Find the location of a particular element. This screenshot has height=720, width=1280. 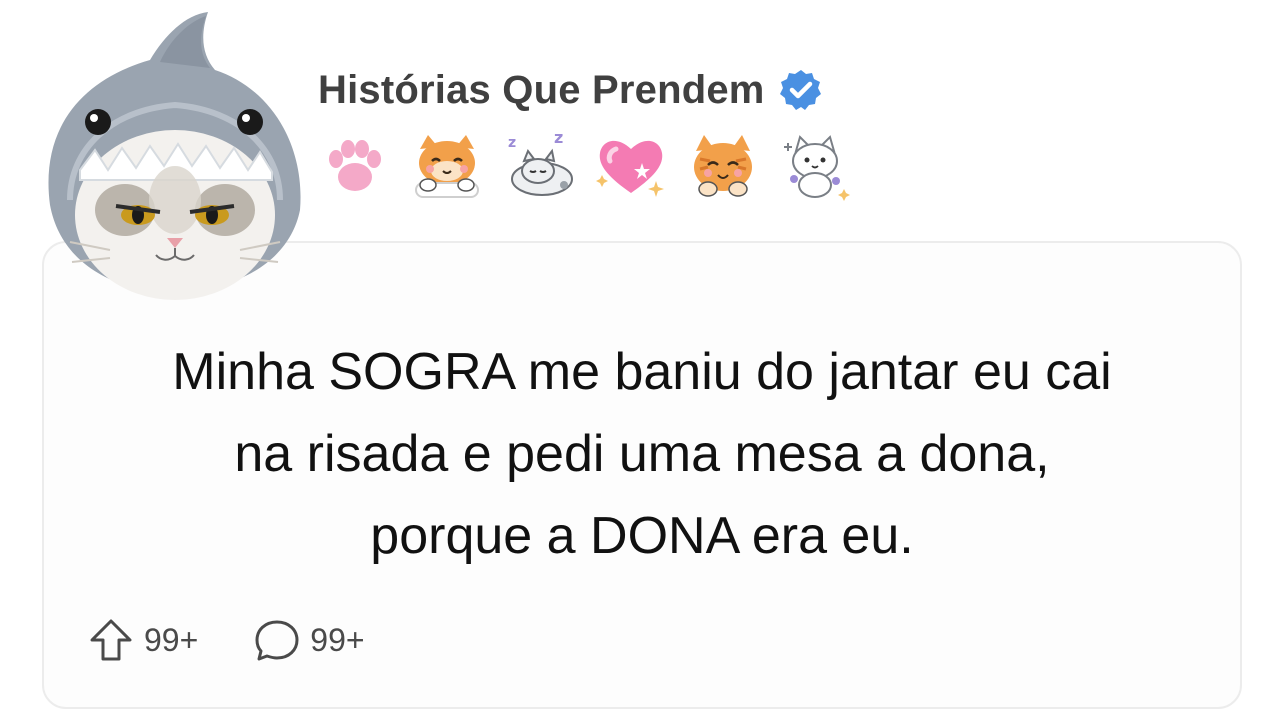

sleeping-cat-emoji-icon: z z is located at coordinates (539, 166).